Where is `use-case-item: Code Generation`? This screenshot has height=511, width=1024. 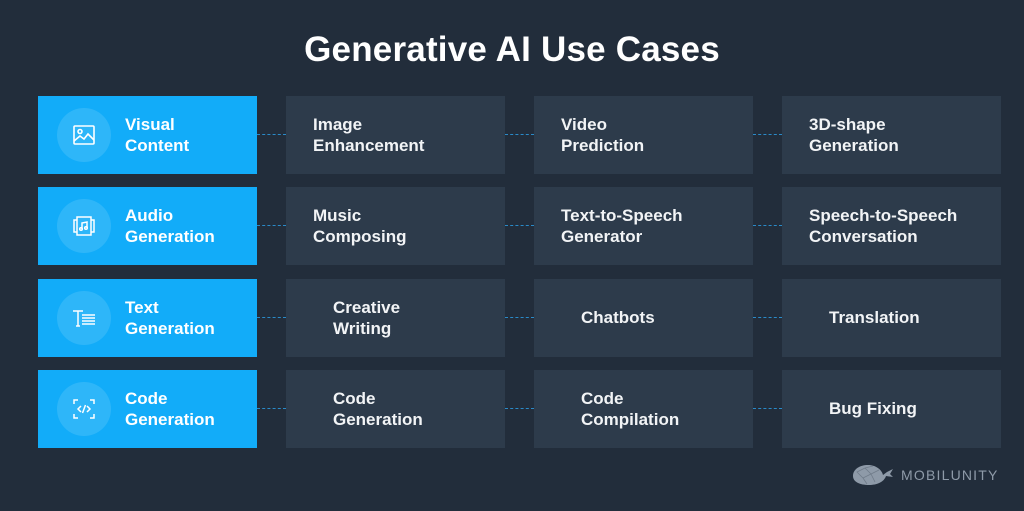
use-case-item: Code Generation is located at coordinates (395, 409).